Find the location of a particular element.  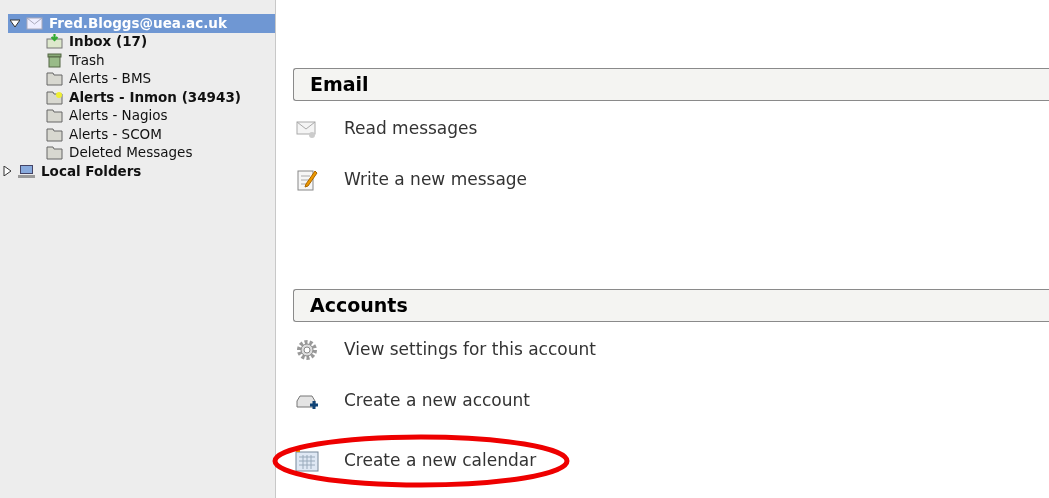

notepad-icon is located at coordinates (307, 179).